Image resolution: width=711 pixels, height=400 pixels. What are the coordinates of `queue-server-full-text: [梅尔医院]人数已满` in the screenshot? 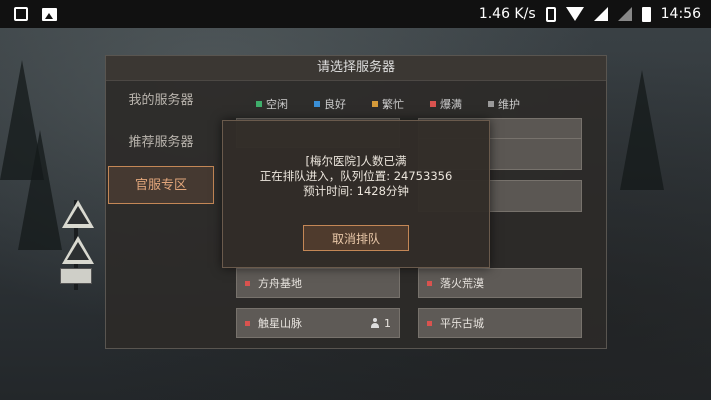 It's located at (356, 161).